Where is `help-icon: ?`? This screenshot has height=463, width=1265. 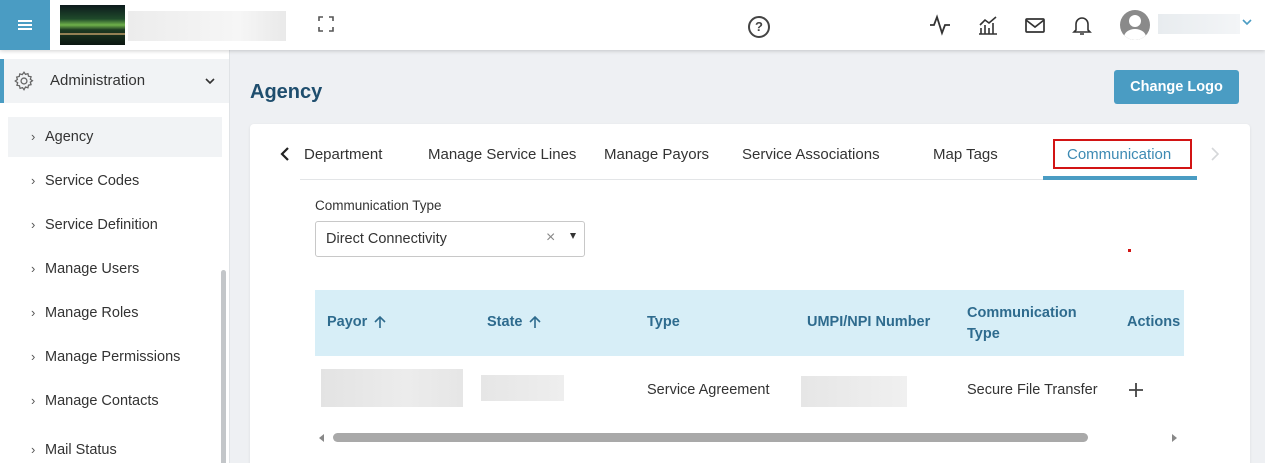
help-icon: ? is located at coordinates (759, 27).